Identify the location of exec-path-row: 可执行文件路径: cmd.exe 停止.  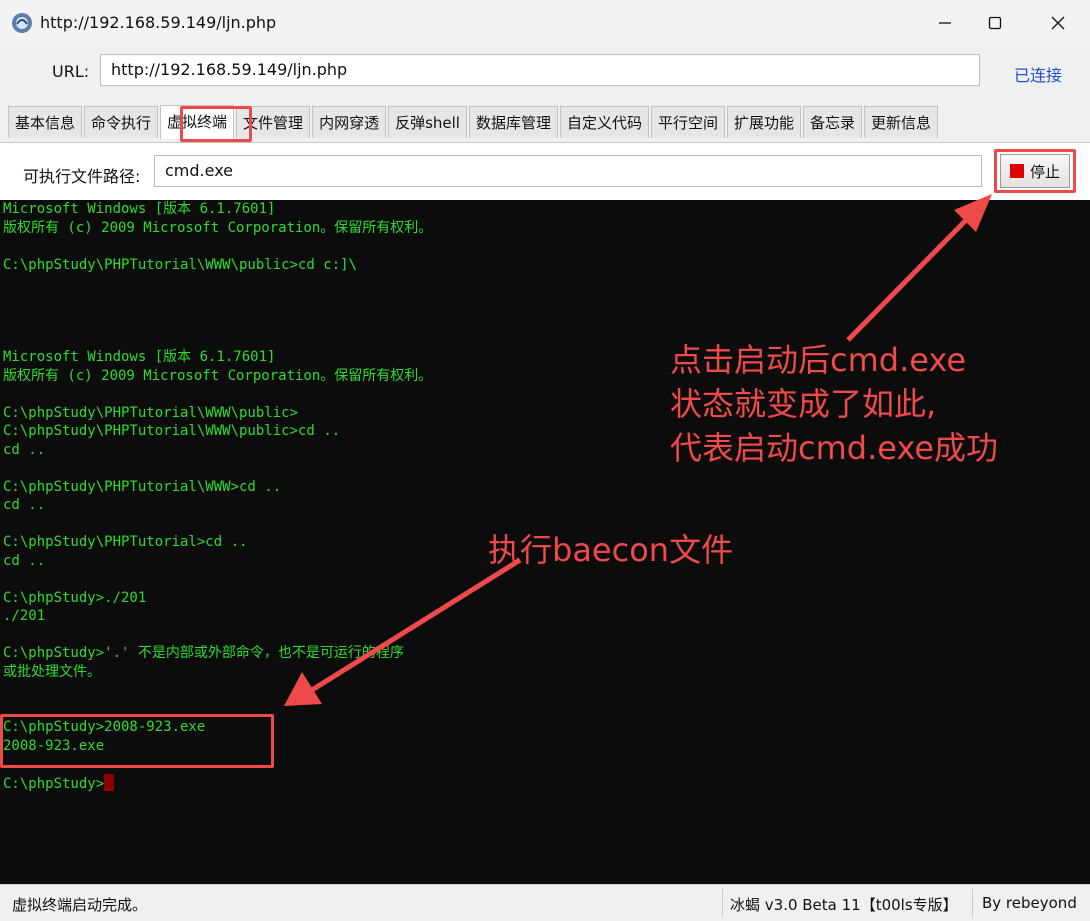
(545, 171).